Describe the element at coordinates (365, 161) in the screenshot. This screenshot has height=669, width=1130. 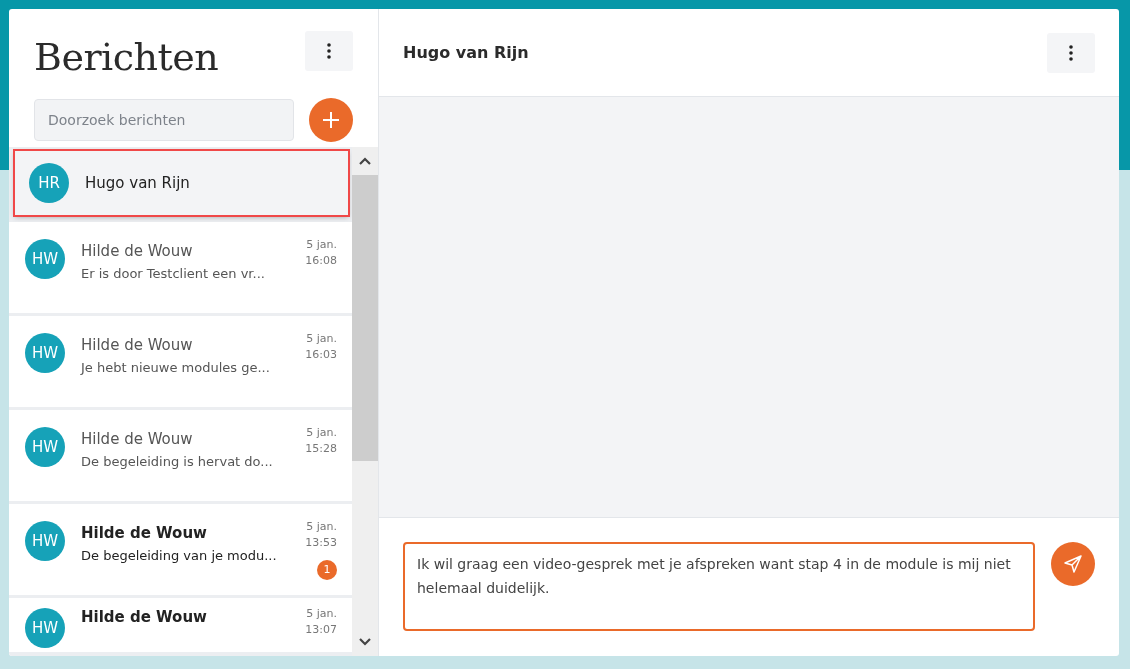
I see `scroll-up-icon` at that location.